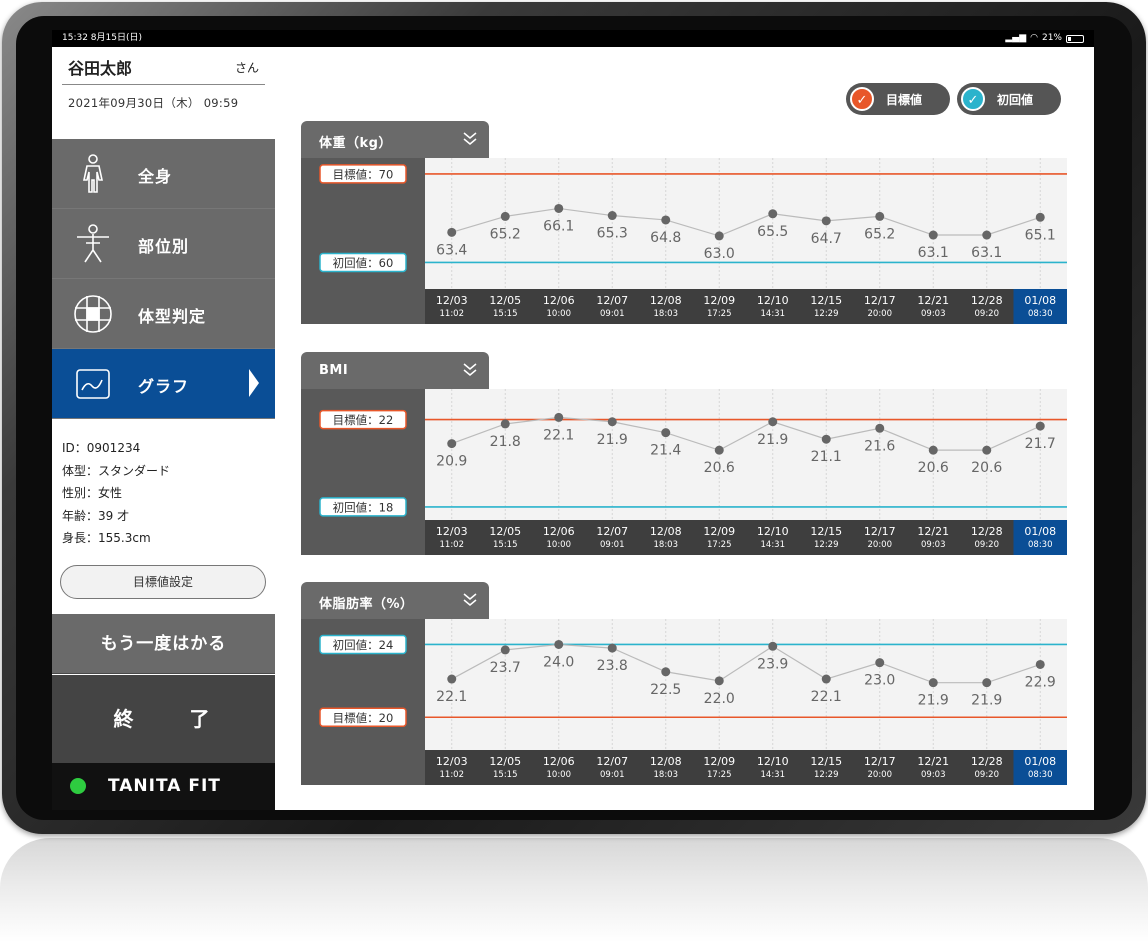  What do you see at coordinates (612, 300) in the screenshot?
I see `x-tick-date: 12/07` at bounding box center [612, 300].